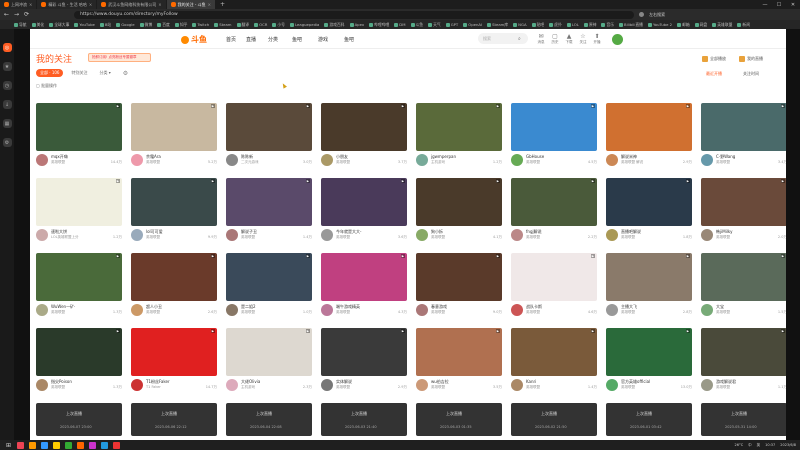  Describe the element at coordinates (759, 445) in the screenshot. I see `tray-item: 英` at that location.